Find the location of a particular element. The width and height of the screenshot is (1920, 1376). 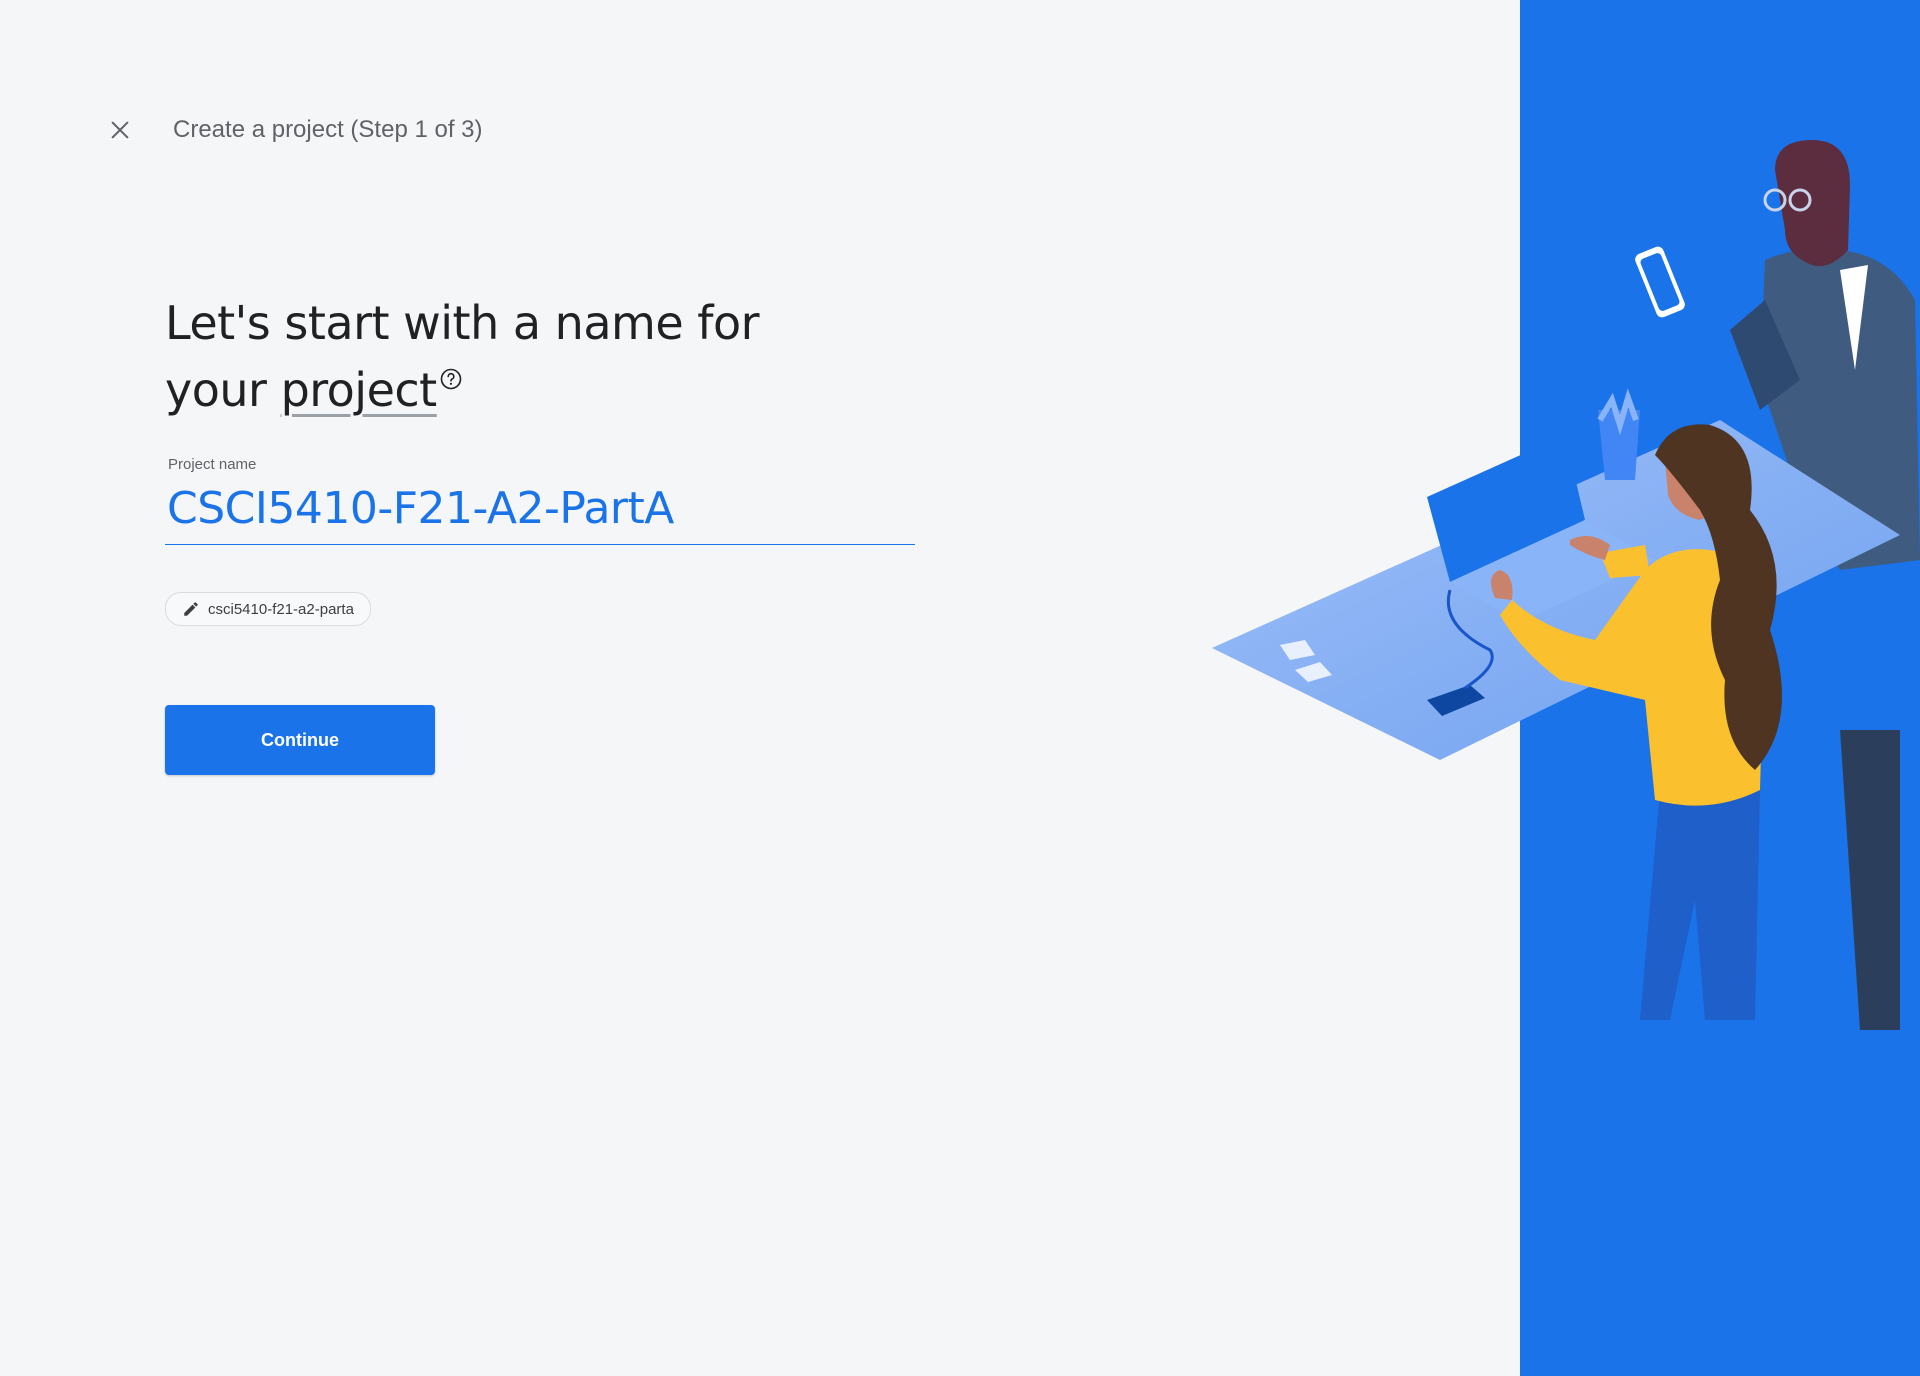

page-heading: Let's start with a name for your project is located at coordinates (515, 357).